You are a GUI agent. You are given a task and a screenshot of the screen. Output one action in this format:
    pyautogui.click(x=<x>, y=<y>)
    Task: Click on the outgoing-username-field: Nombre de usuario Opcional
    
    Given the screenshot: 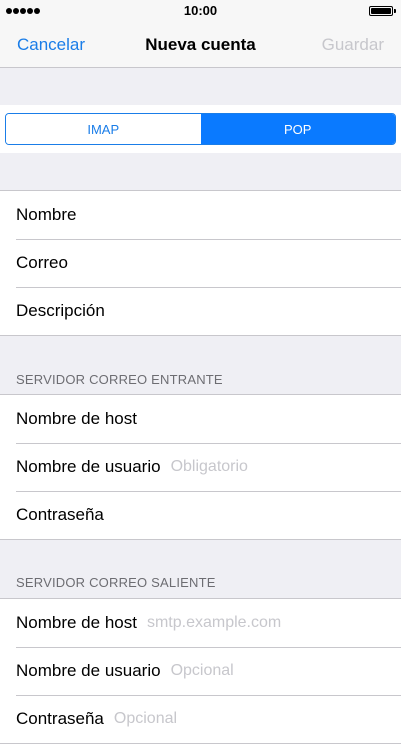 What is the action you would take?
    pyautogui.click(x=200, y=671)
    